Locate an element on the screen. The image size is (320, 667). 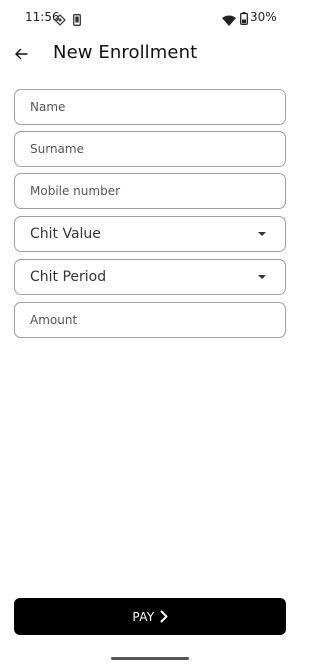
chit-value-dropdown: Chit Value is located at coordinates (150, 234).